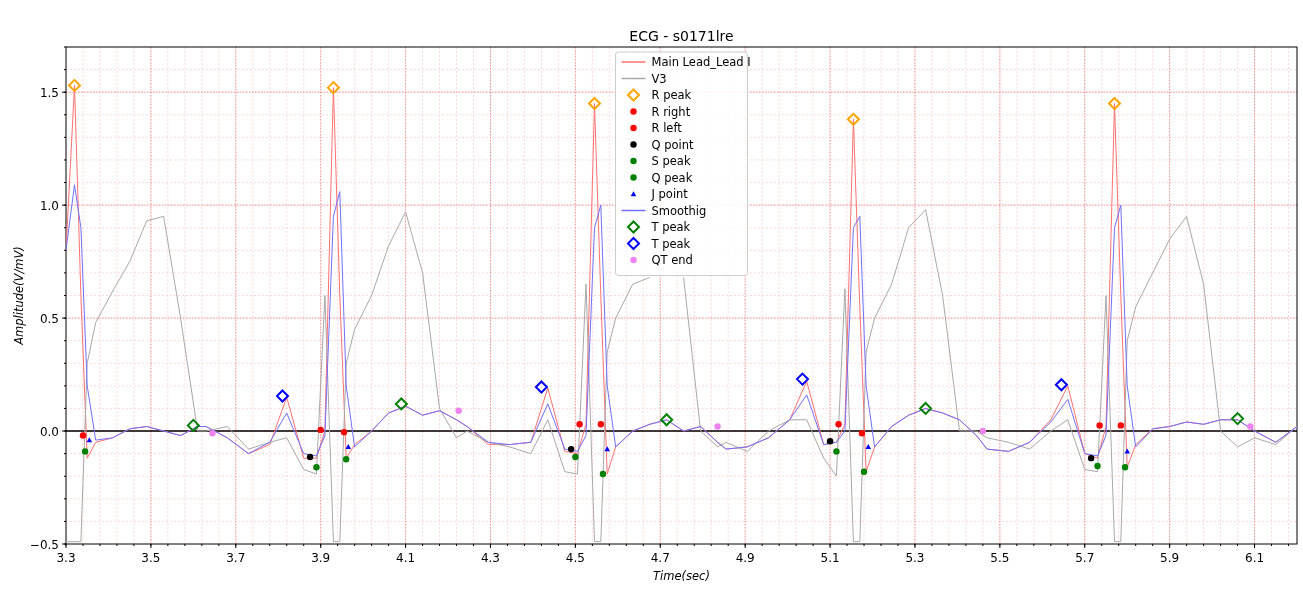 The image size is (1303, 591). Describe the element at coordinates (671, 95) in the screenshot. I see `legend-label: R peak` at that location.